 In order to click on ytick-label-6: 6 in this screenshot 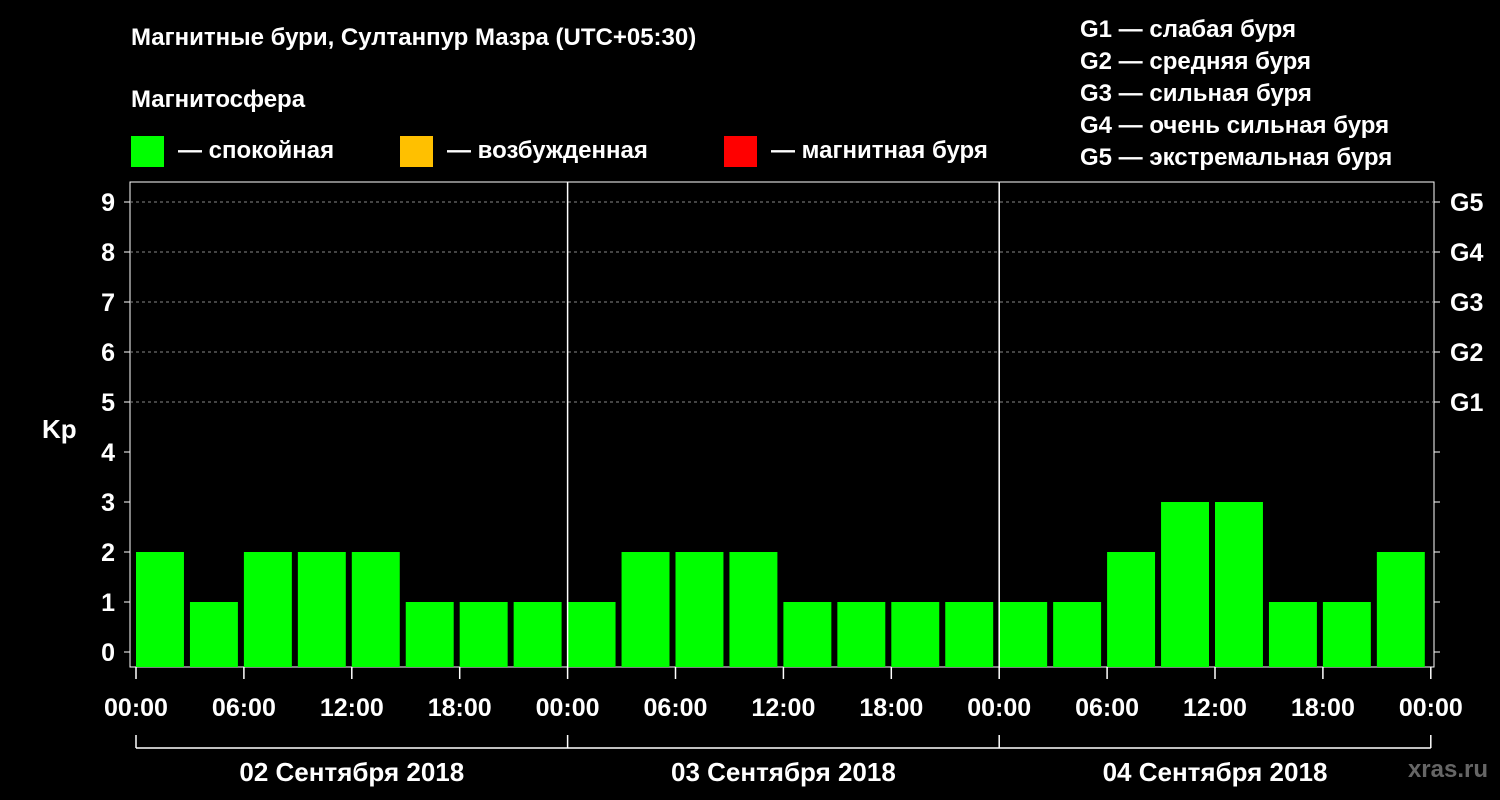, I will do `click(108, 353)`.